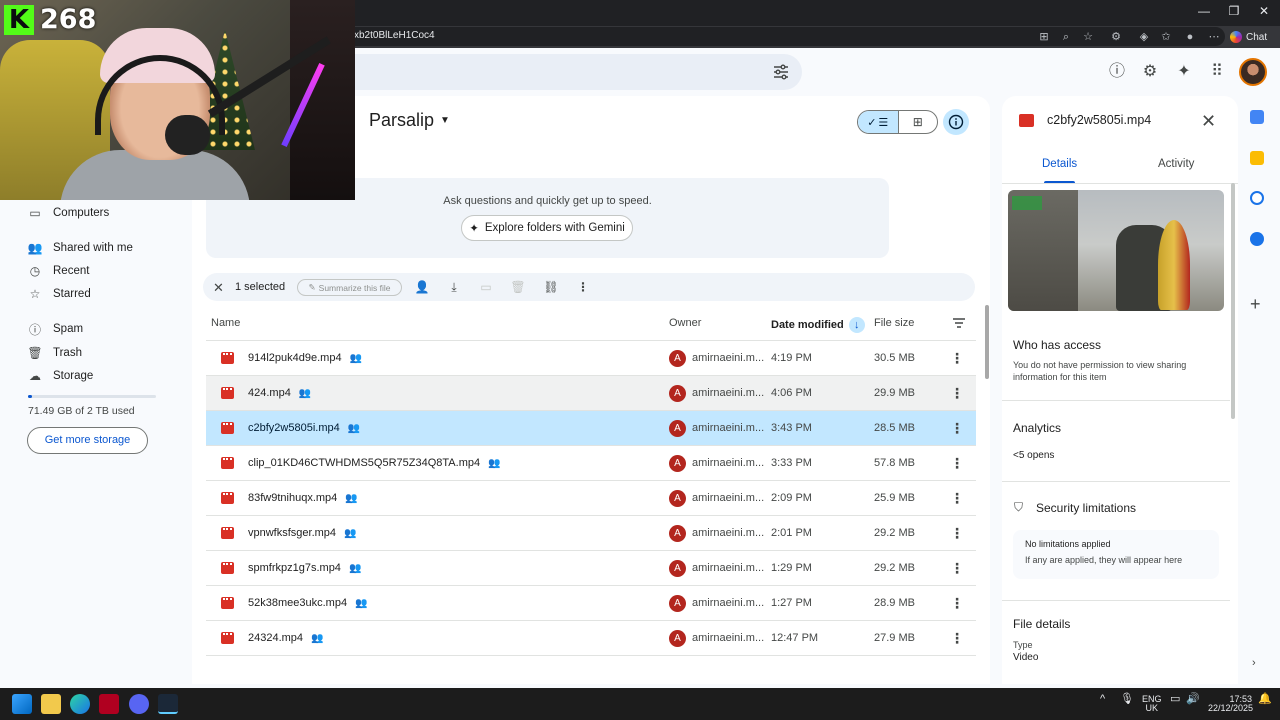 The height and width of the screenshot is (720, 1280). I want to click on sidebar-item-storage: ☁ Storage, so click(60, 376).